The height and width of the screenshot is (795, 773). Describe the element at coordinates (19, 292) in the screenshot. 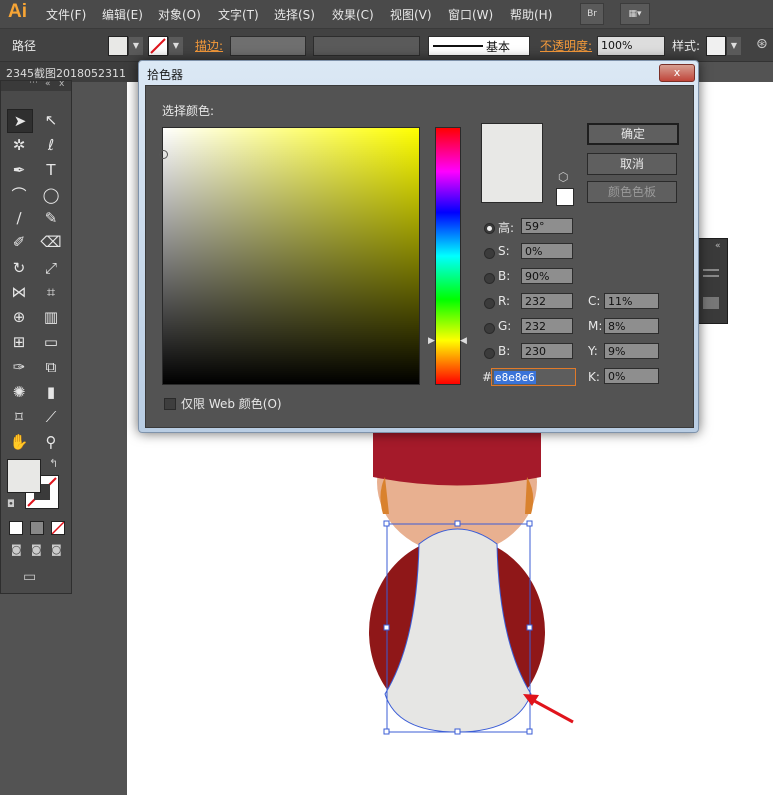

I see `width-tool-icon: ⋈` at that location.